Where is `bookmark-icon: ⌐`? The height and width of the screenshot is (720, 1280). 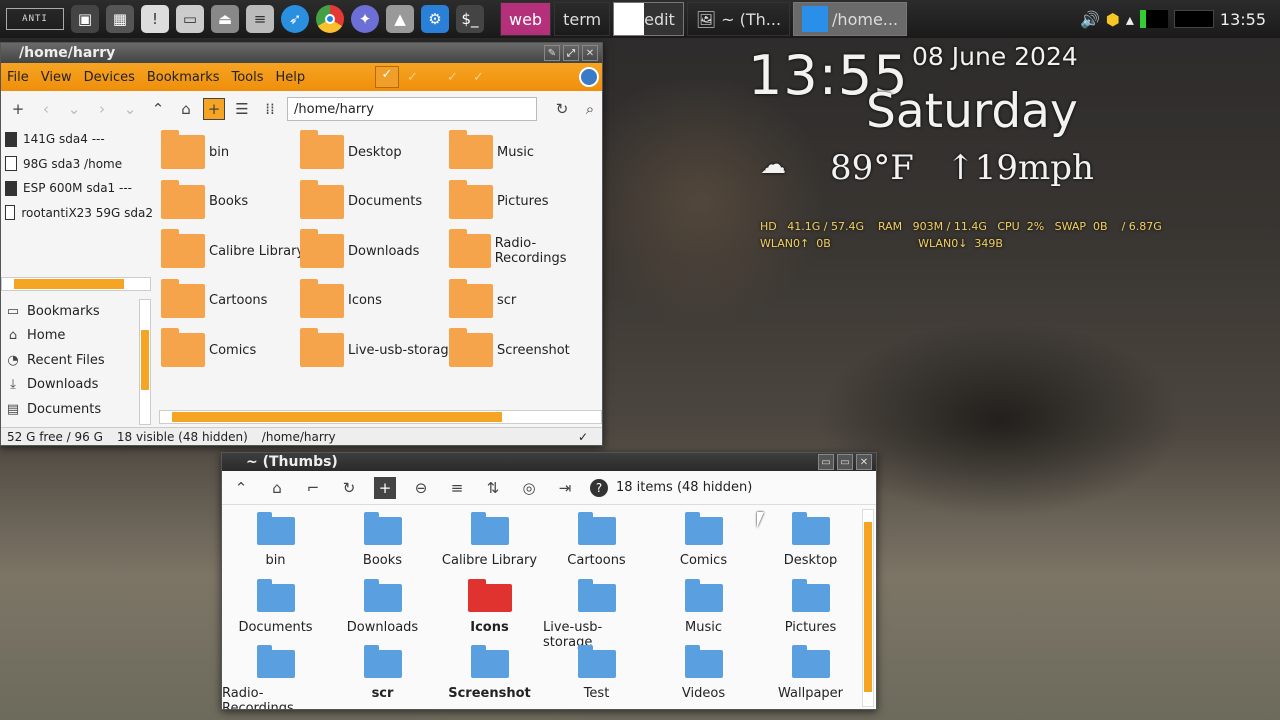
bookmark-icon: ⌐ is located at coordinates (313, 488).